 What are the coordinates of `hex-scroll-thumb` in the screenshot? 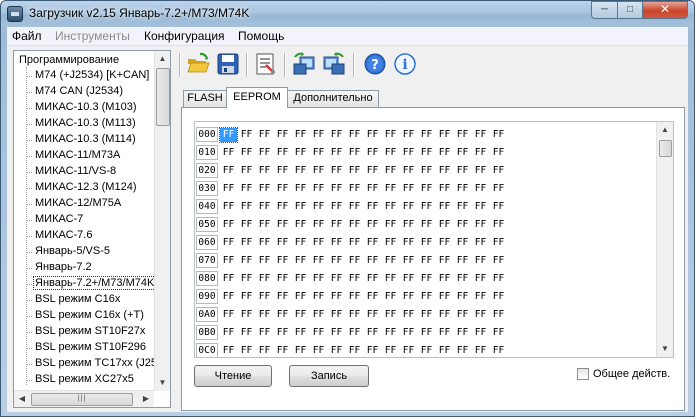 It's located at (665, 148).